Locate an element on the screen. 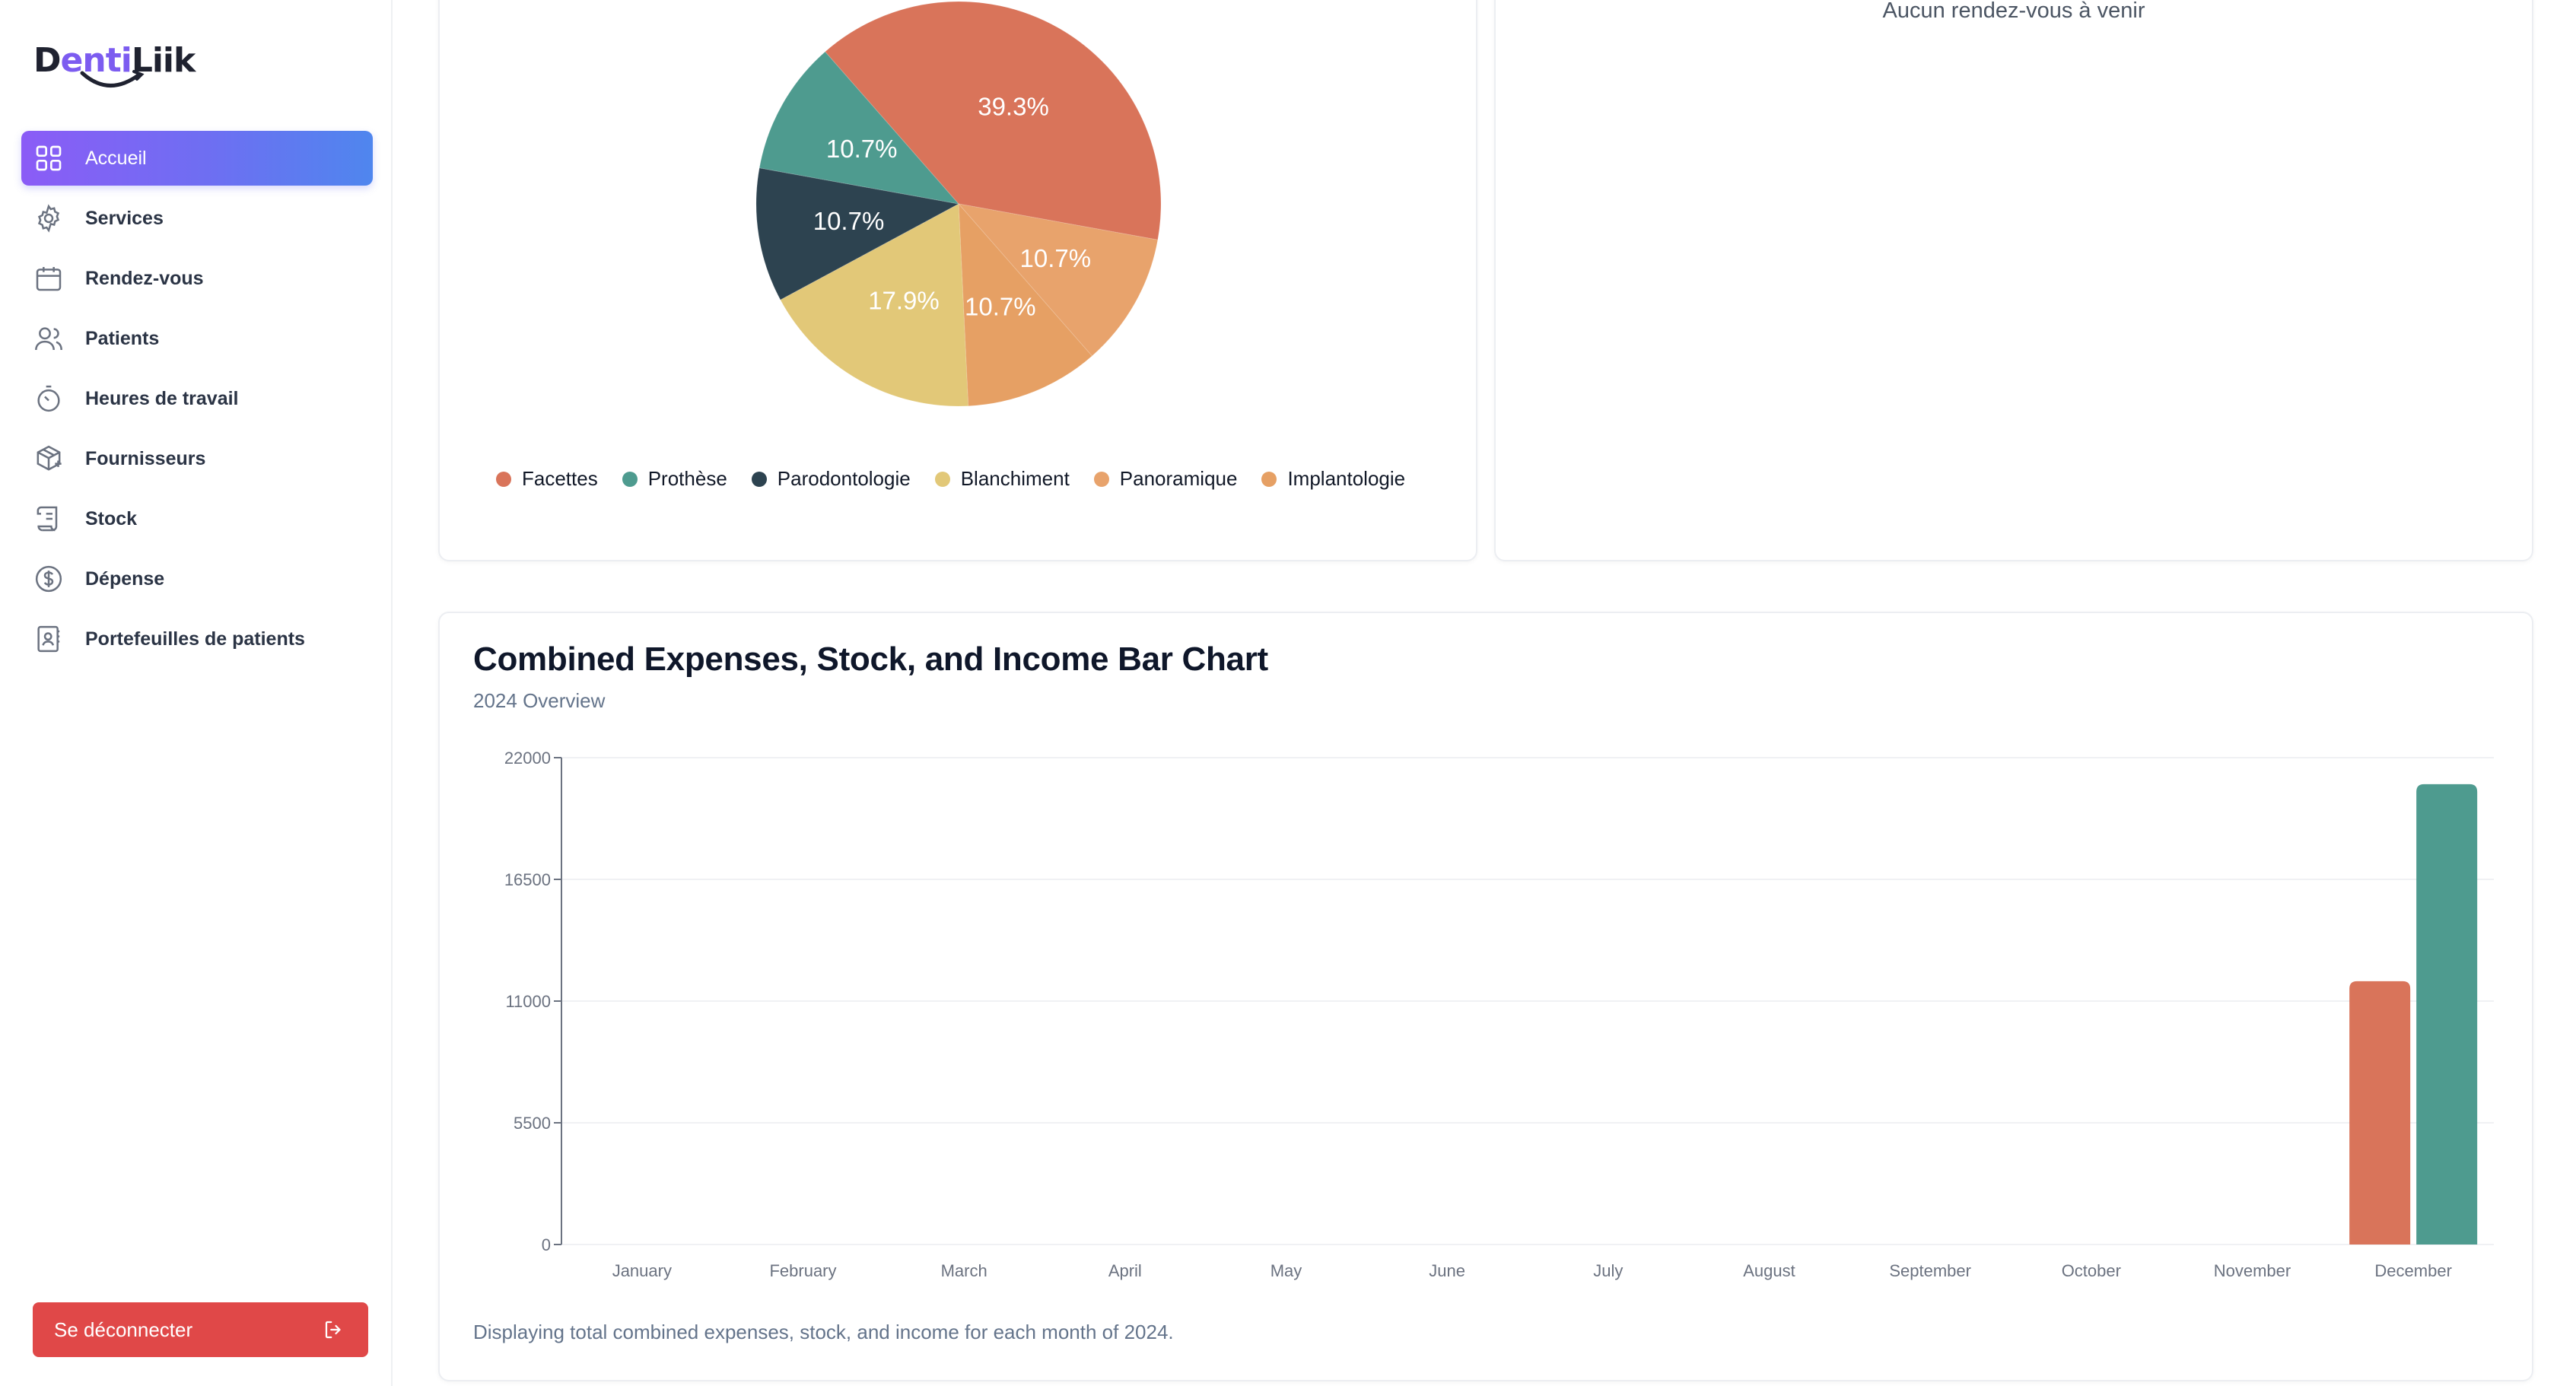 This screenshot has height=1386, width=2576. y-tick-label: 22000 is located at coordinates (527, 758).